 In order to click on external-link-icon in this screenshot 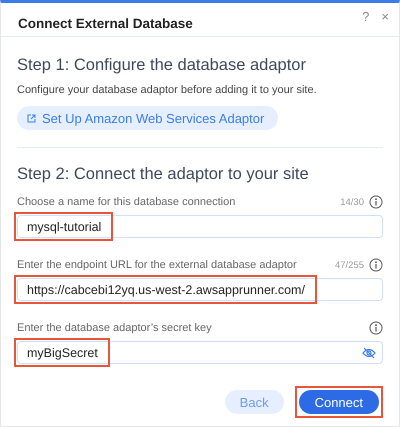, I will do `click(31, 118)`.